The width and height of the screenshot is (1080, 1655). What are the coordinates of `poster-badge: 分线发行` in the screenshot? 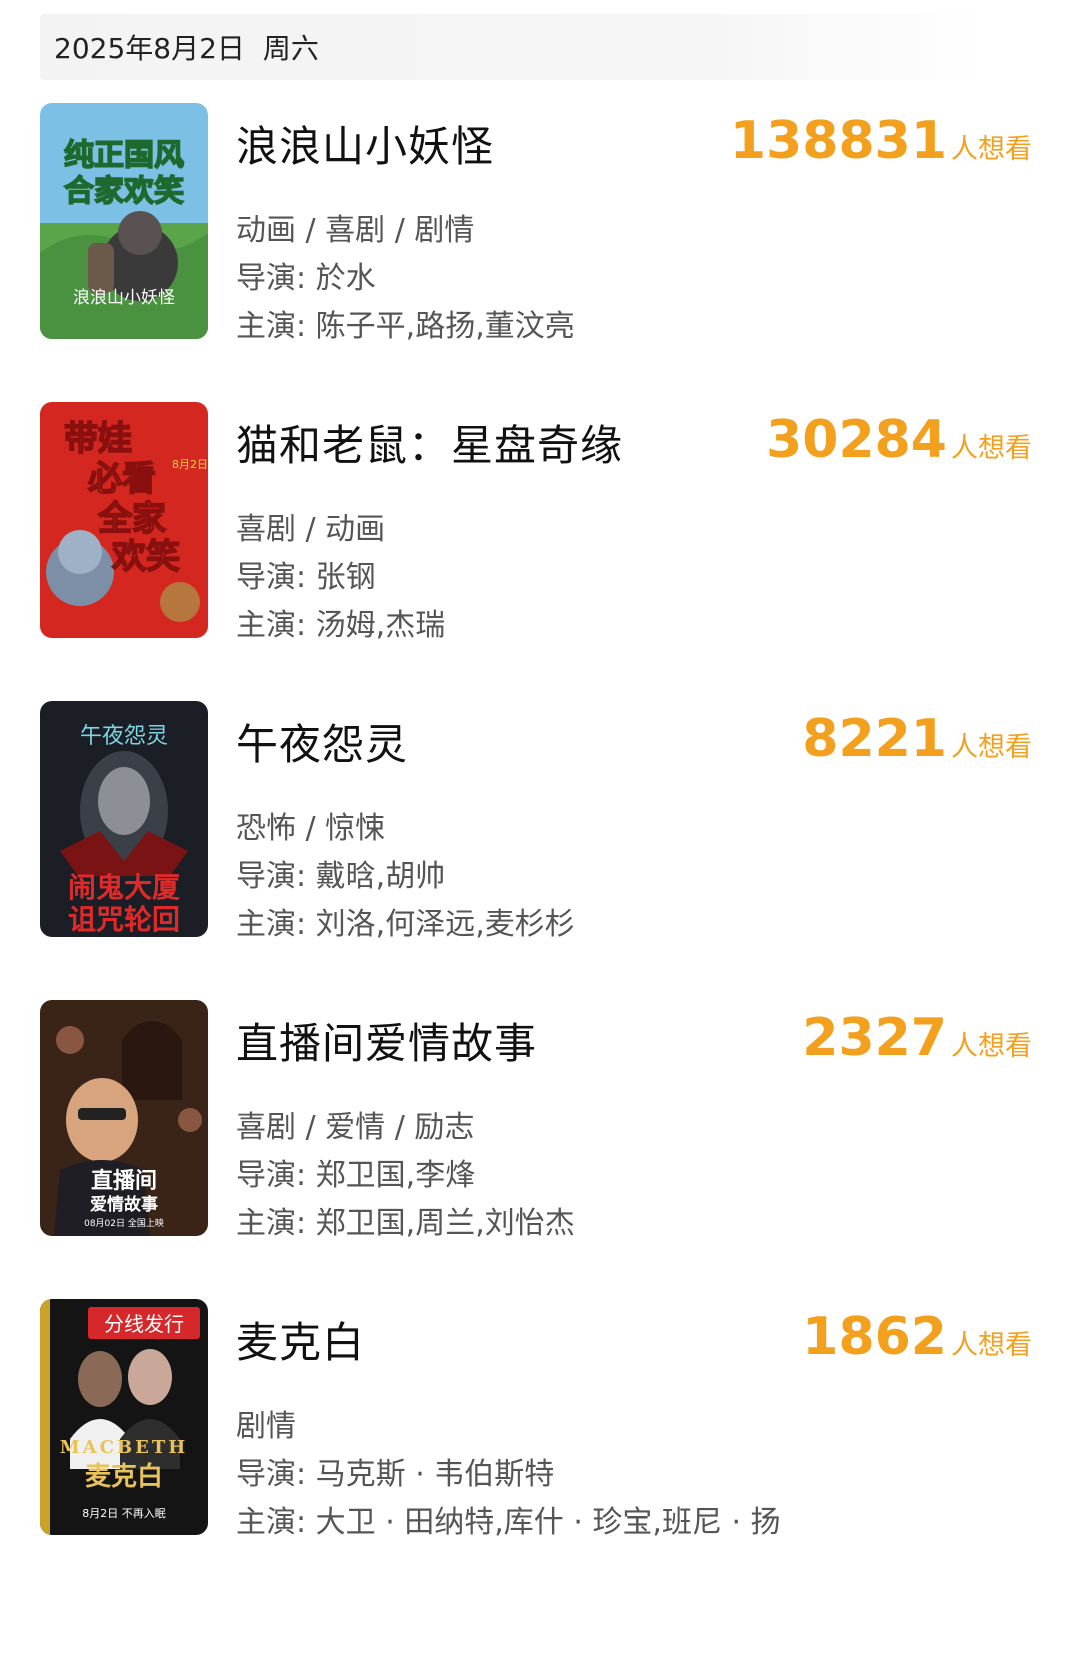 It's located at (144, 1324).